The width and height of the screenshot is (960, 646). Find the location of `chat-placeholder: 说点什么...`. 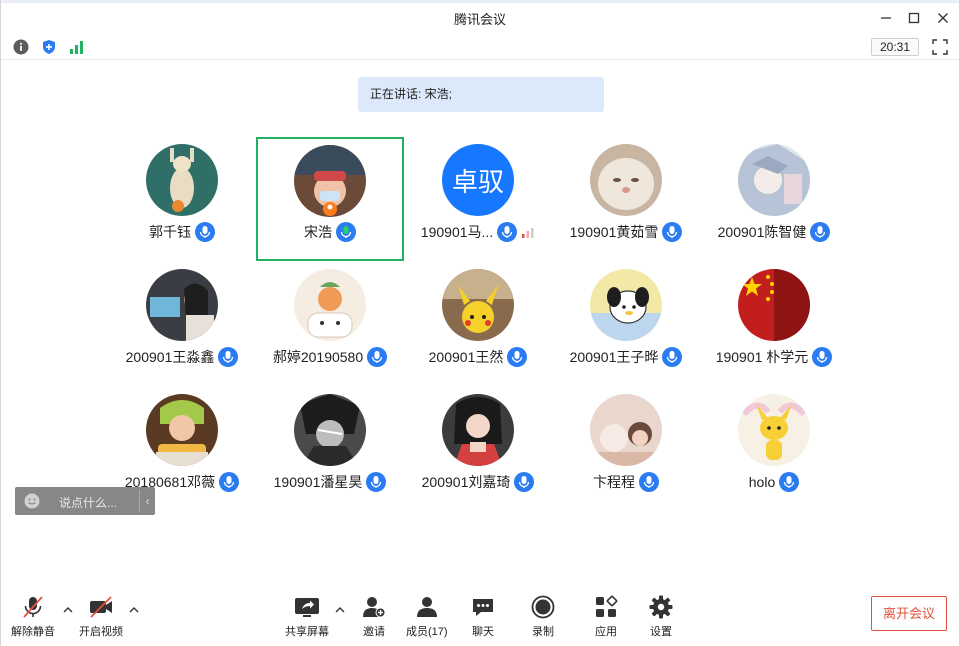

chat-placeholder: 说点什么... is located at coordinates (88, 503).